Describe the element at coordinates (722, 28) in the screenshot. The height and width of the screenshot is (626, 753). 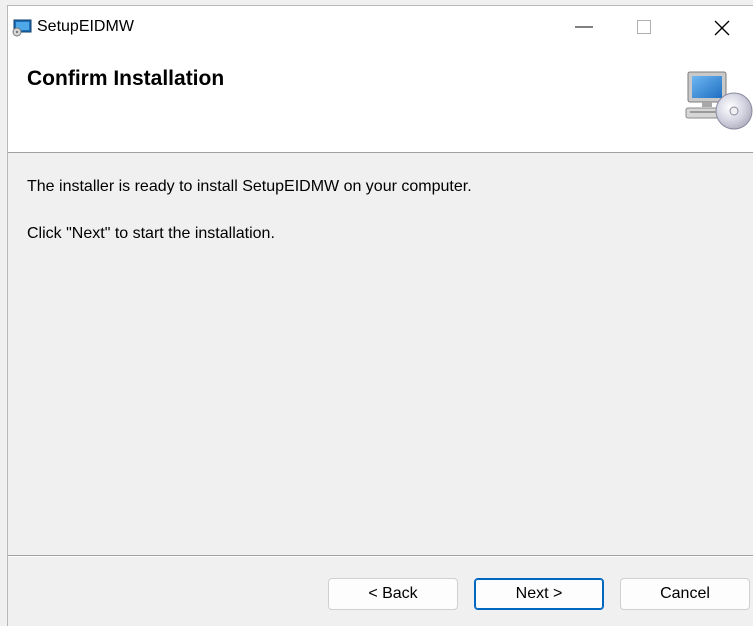
I see `close-icon` at that location.